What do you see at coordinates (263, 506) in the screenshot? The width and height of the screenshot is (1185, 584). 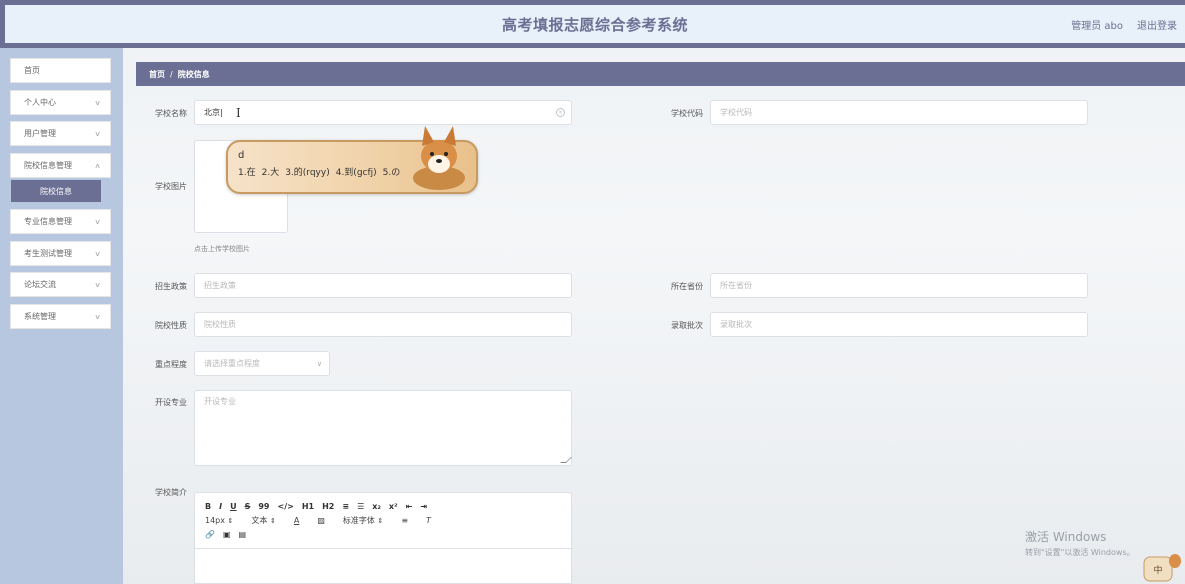 I see `blockquote-button: 99` at bounding box center [263, 506].